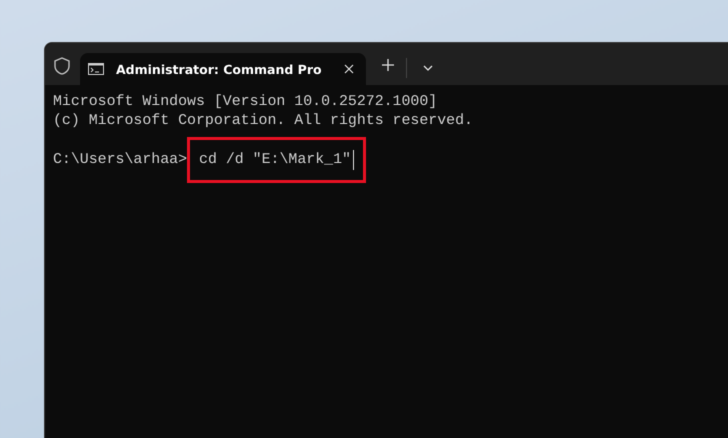 The width and height of the screenshot is (728, 438). I want to click on tab: Administrator: Command Pro, so click(223, 69).